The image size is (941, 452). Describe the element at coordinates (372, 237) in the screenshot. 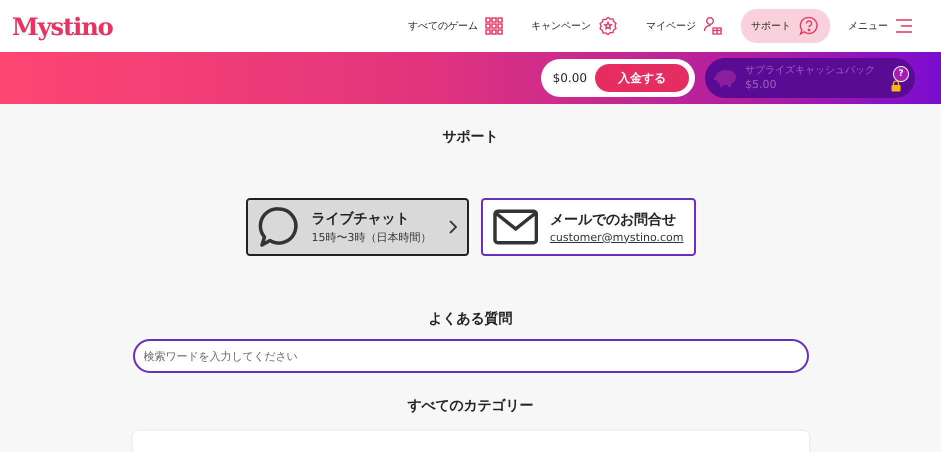

I see `contact-detail: 15時〜3時（日本時間）` at that location.